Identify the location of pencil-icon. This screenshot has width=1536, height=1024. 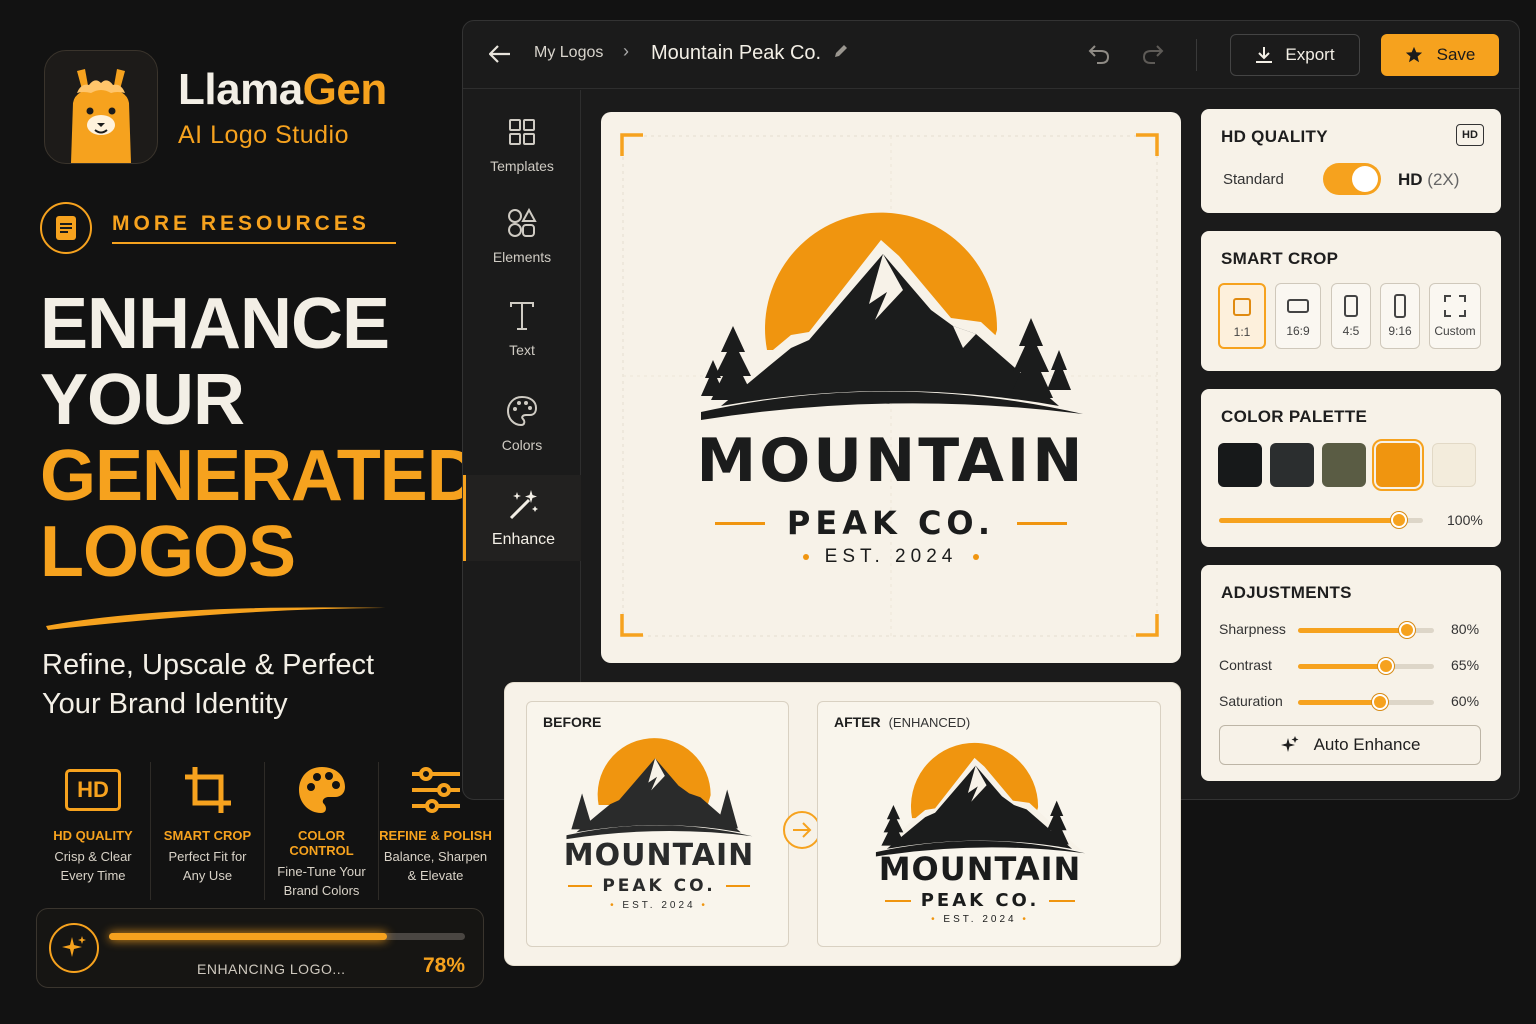
(841, 53).